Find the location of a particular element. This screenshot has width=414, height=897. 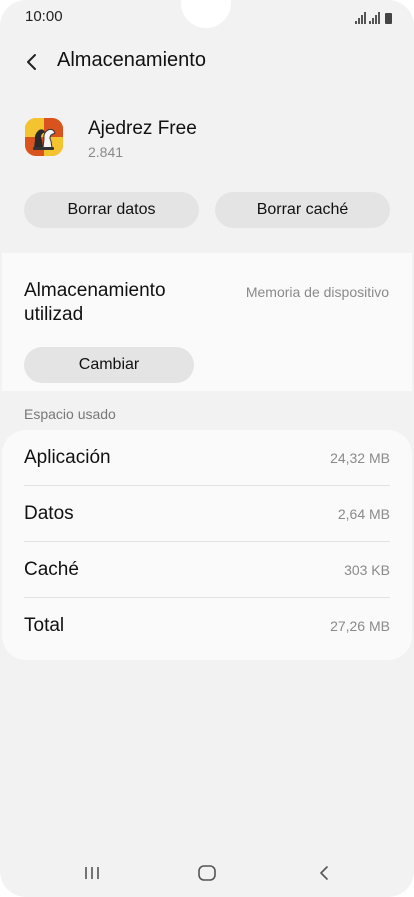

row-label: Aplicación is located at coordinates (67, 457).